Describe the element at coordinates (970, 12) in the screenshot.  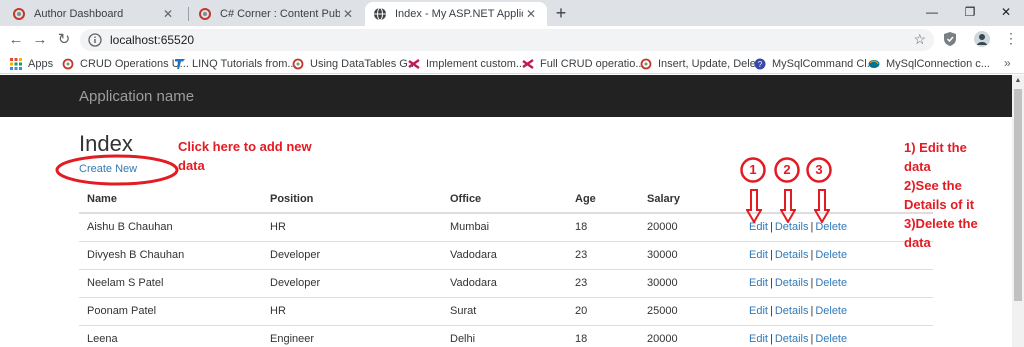
I see `restore-icon: ❐` at that location.